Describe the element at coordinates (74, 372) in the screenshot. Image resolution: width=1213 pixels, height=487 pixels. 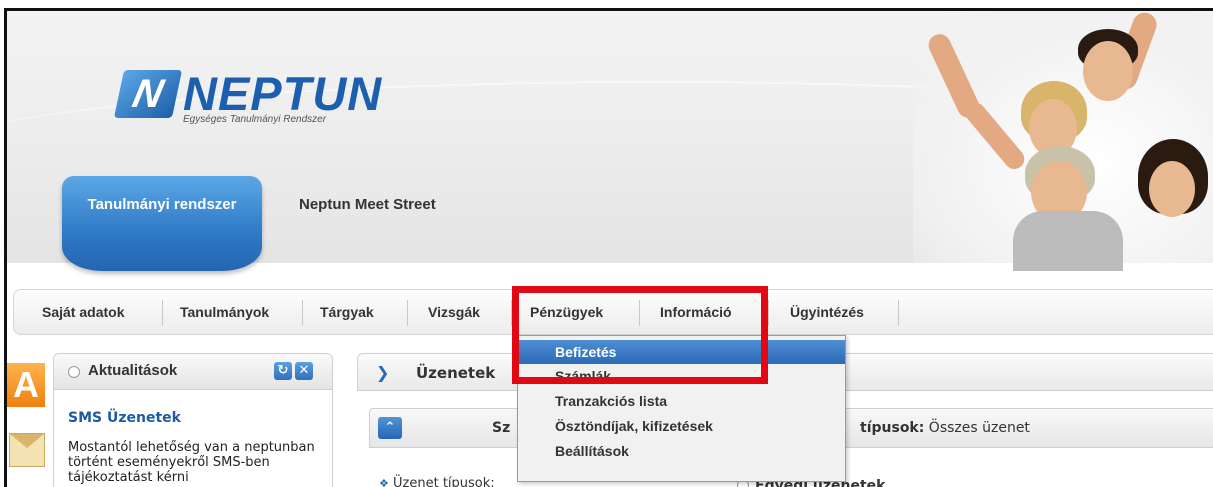
I see `panel-radio-icon` at that location.